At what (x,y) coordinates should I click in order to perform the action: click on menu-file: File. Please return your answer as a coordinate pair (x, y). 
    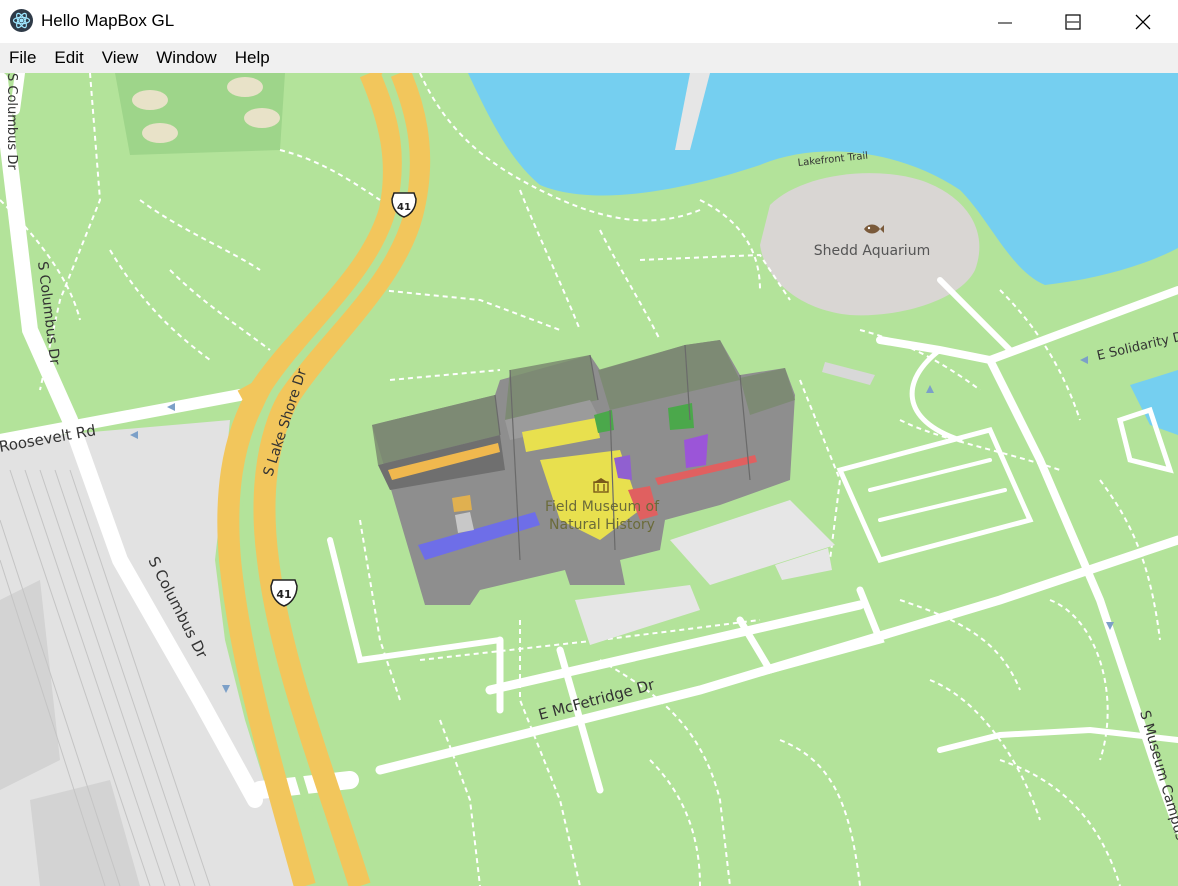
    Looking at the image, I should click on (22, 58).